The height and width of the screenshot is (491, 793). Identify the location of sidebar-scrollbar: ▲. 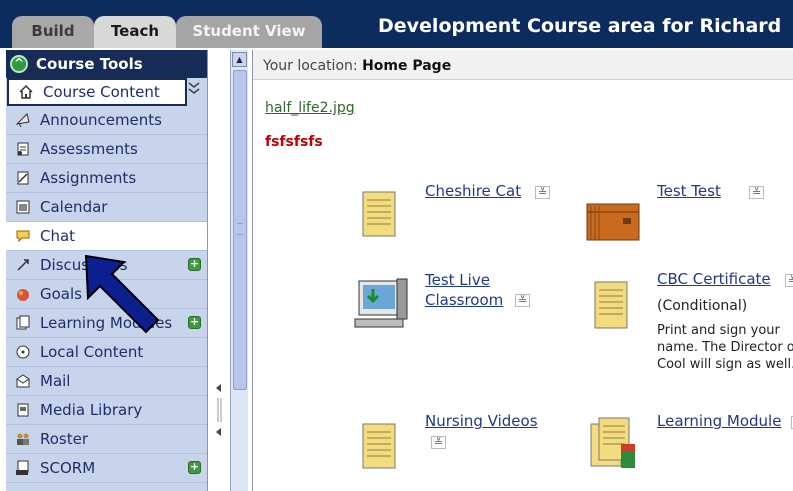
(239, 270).